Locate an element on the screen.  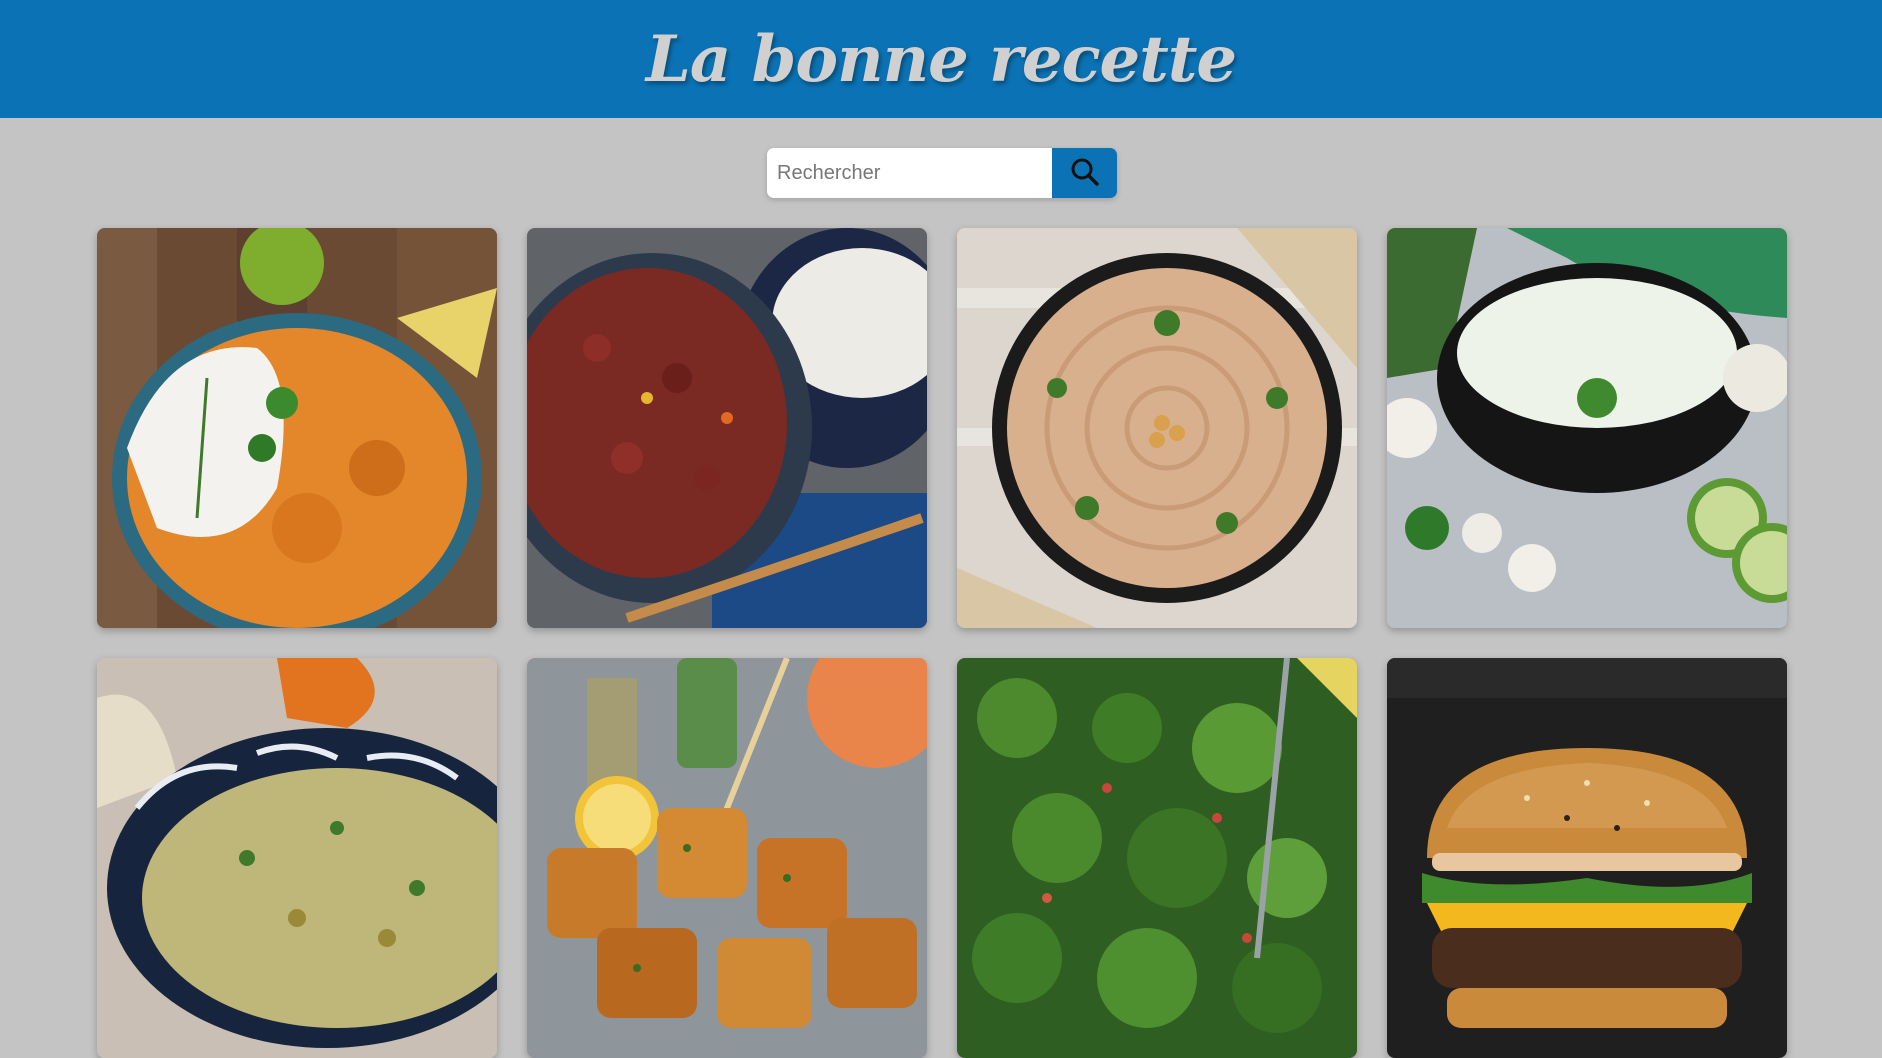
recipe-card-baba-ganoush is located at coordinates (297, 858).